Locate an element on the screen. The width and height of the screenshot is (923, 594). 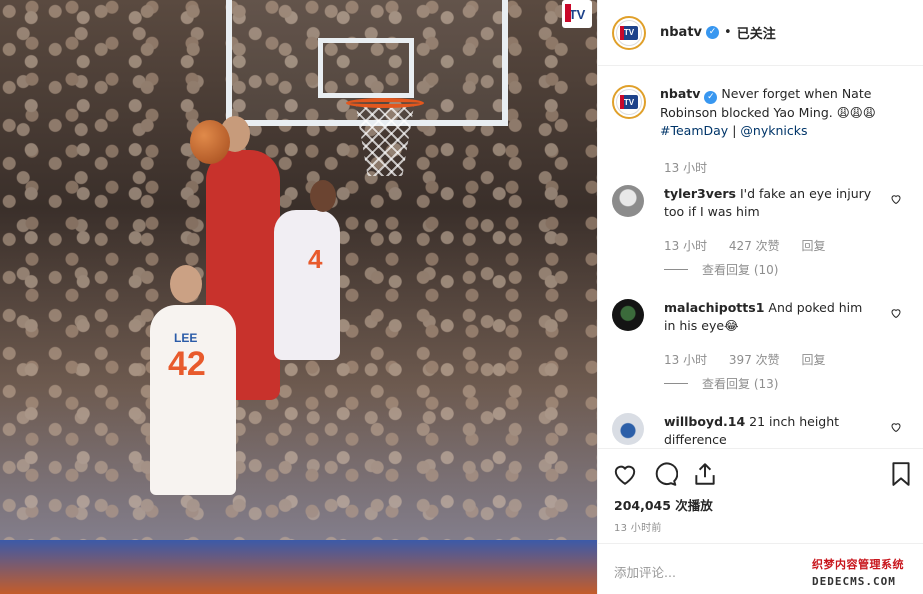
comment-username: tyler3vers is located at coordinates (700, 193).